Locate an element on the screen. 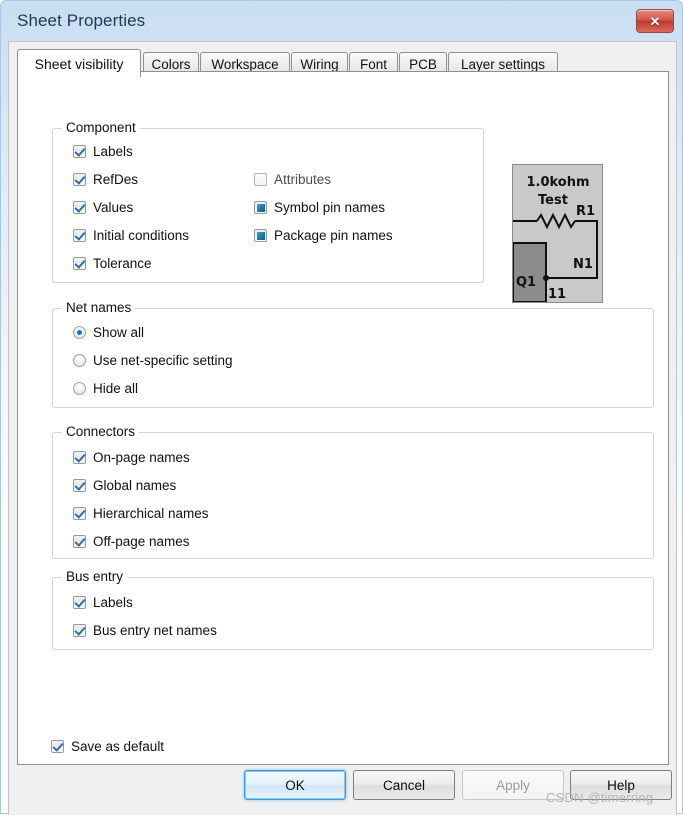 This screenshot has height=816, width=683. checkbox-initial-conditions: Initial conditions is located at coordinates (131, 236).